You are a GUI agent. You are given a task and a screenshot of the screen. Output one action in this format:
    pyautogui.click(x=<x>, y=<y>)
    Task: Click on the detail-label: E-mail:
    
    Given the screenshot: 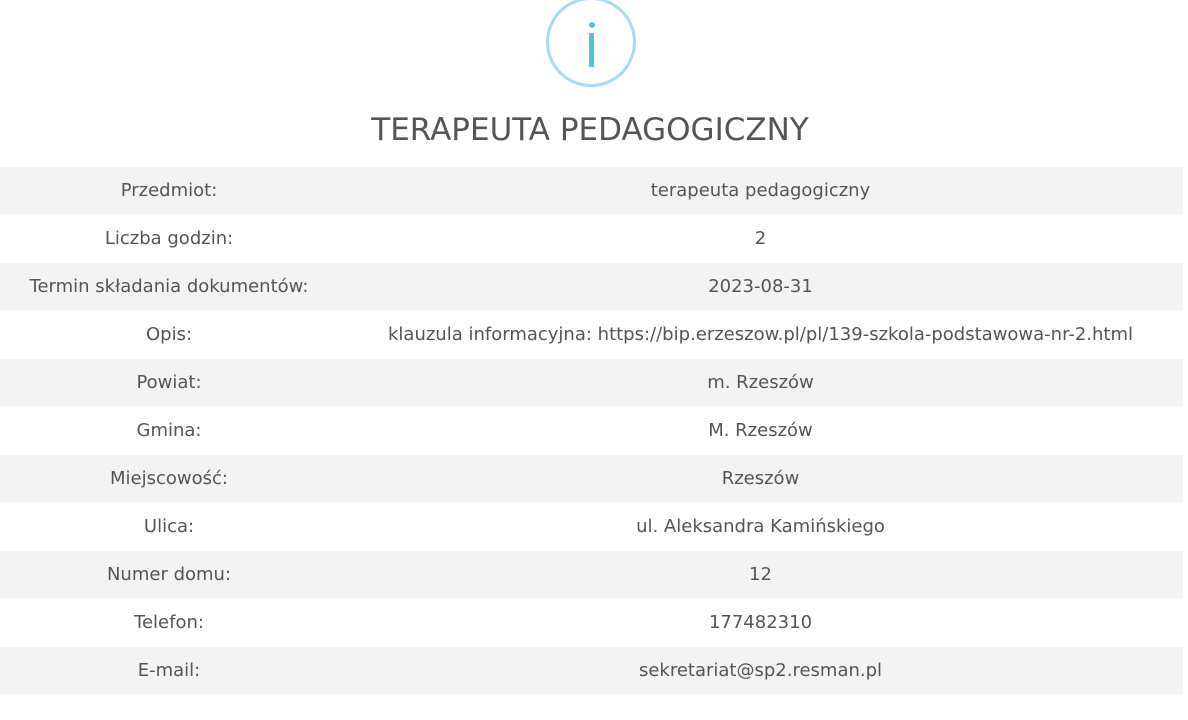 What is the action you would take?
    pyautogui.click(x=169, y=670)
    